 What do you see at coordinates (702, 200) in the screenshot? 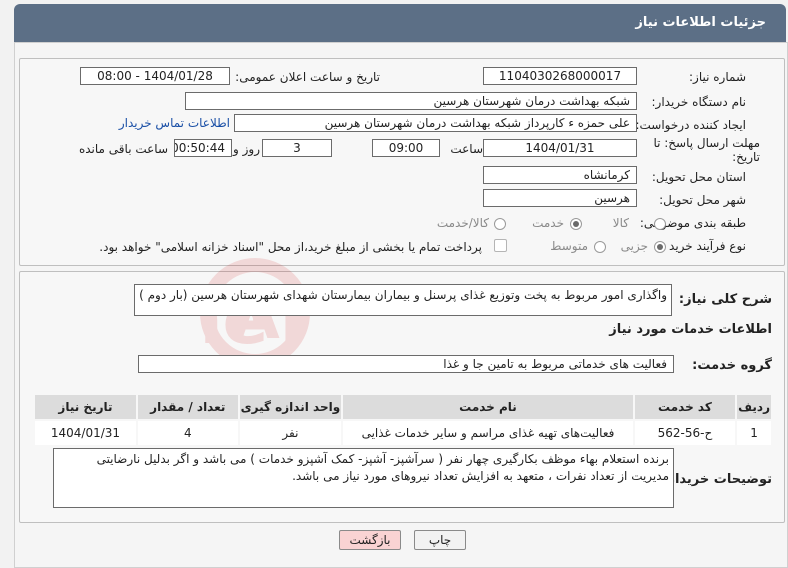
I see `city-label: شهر محل تحویل:` at bounding box center [702, 200].